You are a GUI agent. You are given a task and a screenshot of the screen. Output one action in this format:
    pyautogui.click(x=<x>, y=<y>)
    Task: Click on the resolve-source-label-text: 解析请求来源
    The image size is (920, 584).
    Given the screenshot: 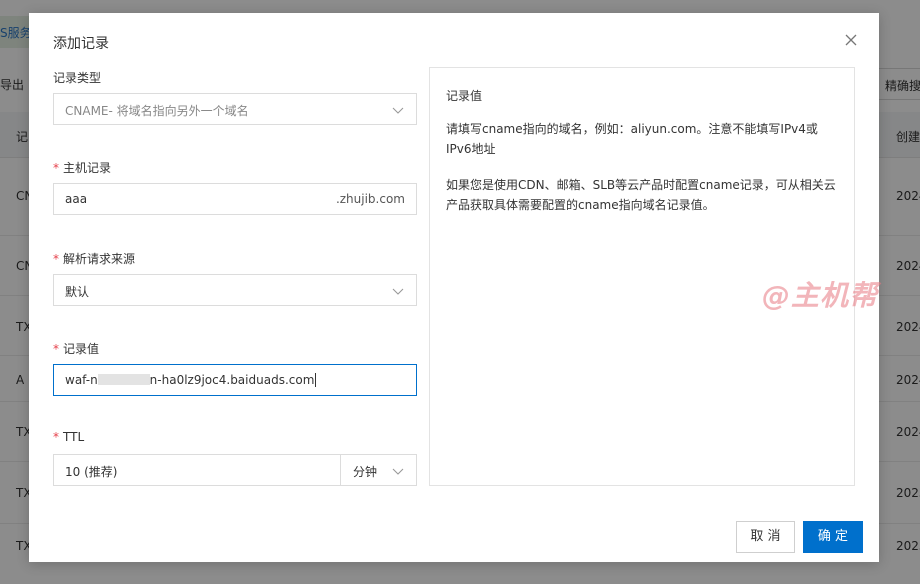 What is the action you would take?
    pyautogui.click(x=99, y=259)
    